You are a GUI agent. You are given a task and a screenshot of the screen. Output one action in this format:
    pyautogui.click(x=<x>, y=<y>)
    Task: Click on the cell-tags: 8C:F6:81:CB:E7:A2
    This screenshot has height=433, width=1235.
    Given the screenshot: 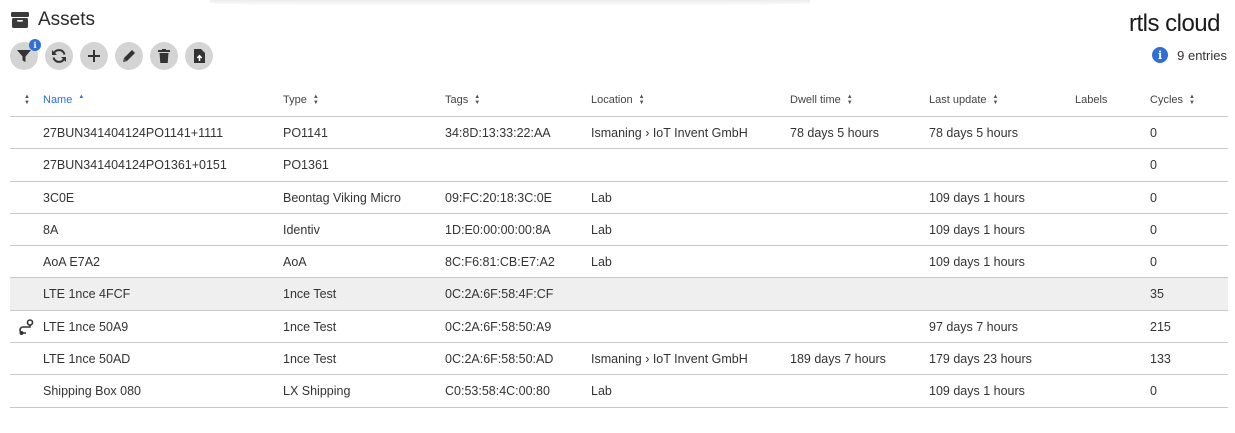 What is the action you would take?
    pyautogui.click(x=500, y=262)
    